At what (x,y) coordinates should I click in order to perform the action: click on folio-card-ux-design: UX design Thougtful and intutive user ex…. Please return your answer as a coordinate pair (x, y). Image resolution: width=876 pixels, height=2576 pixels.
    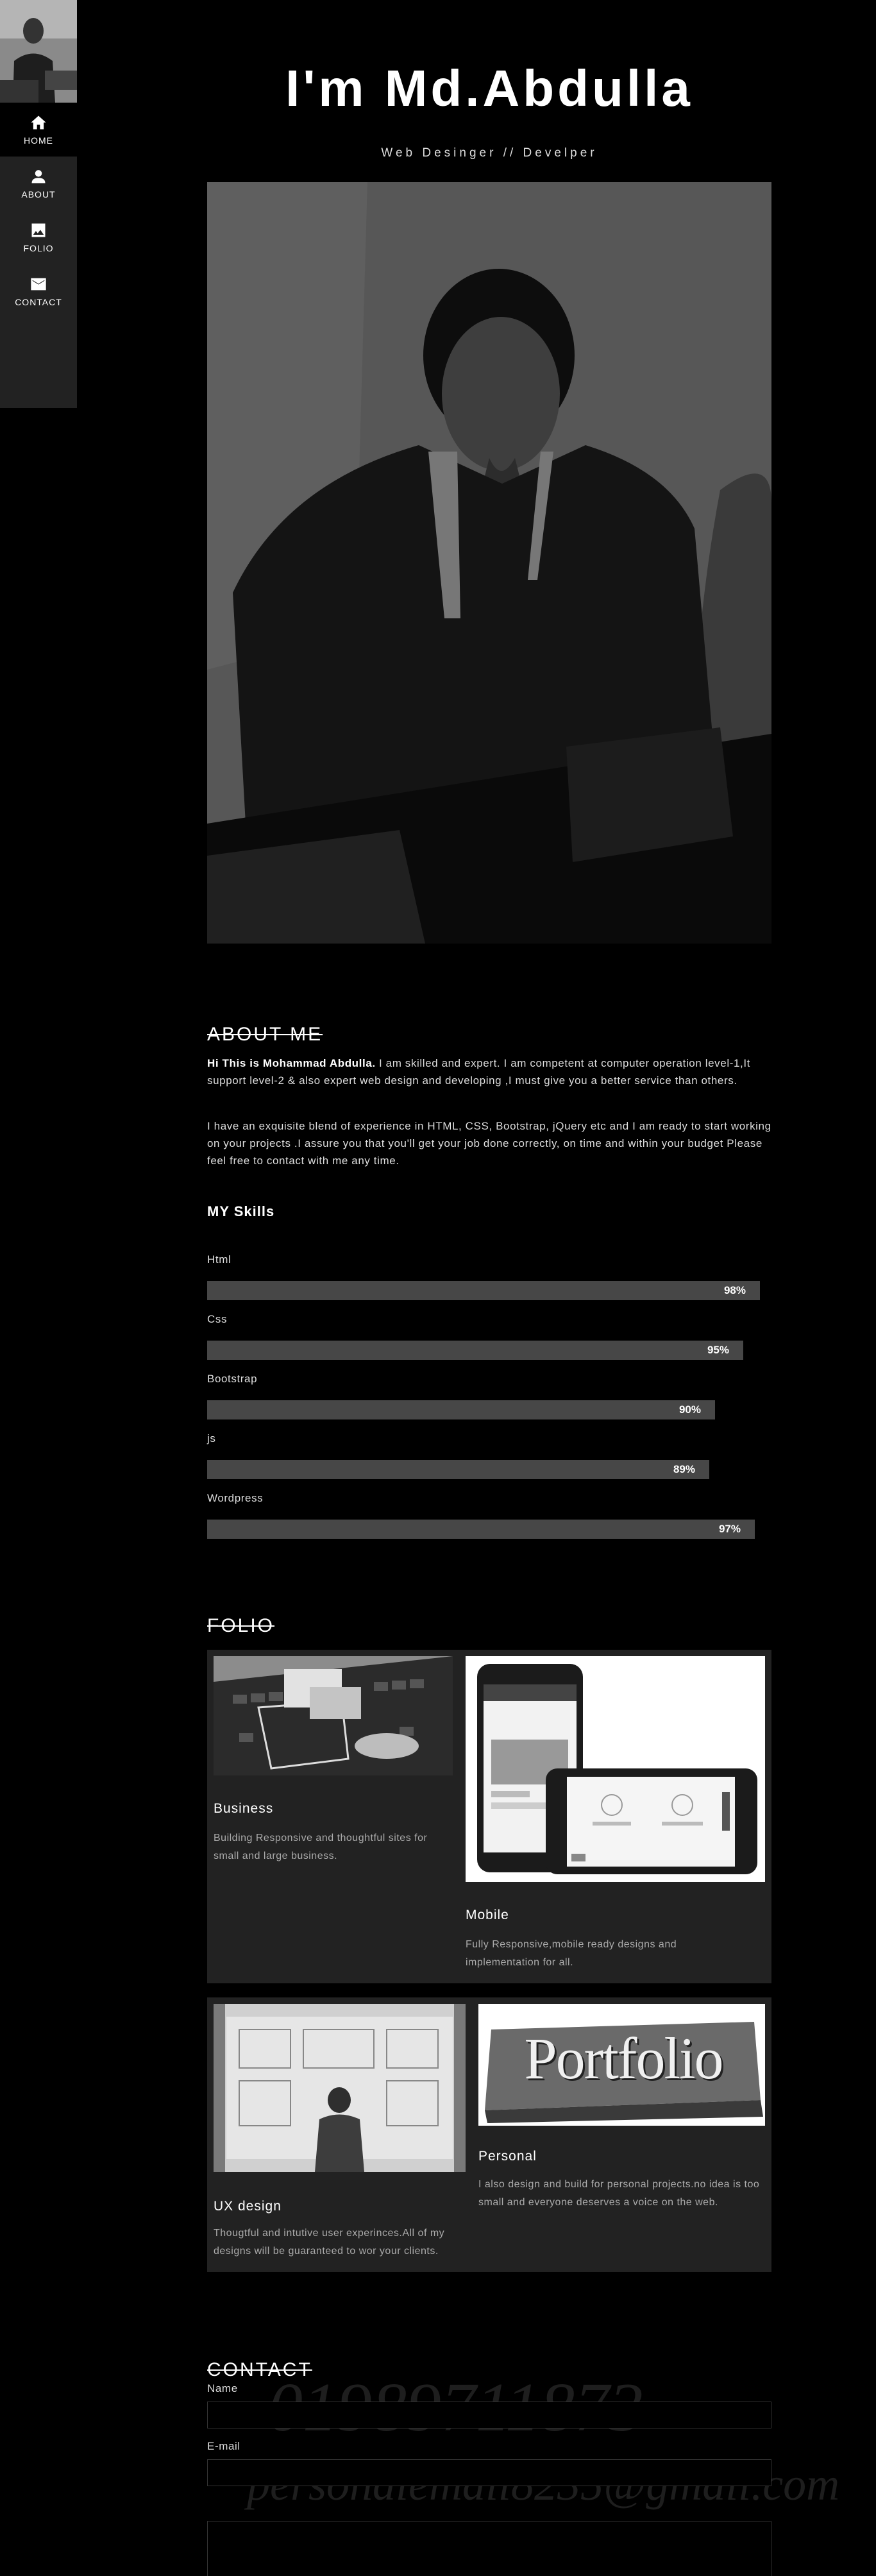
    Looking at the image, I should click on (340, 2135).